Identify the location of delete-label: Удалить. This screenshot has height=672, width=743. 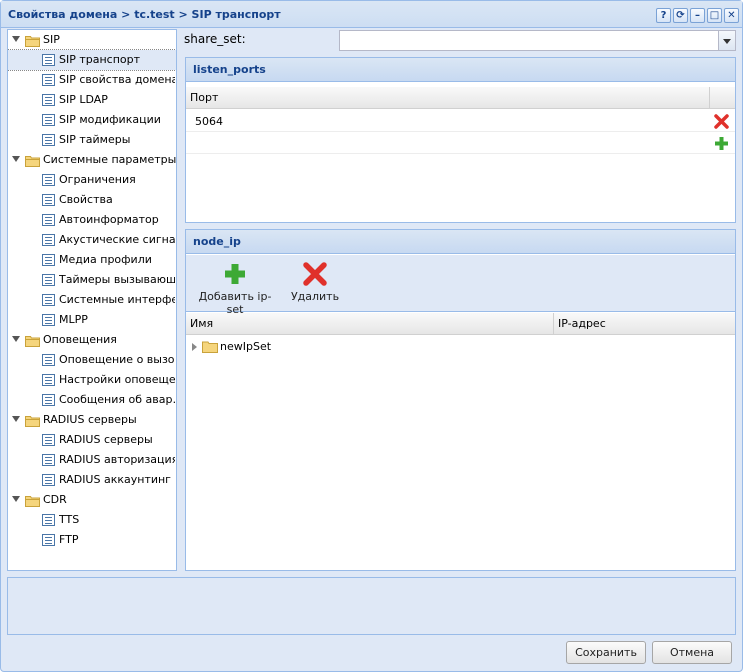
(315, 296).